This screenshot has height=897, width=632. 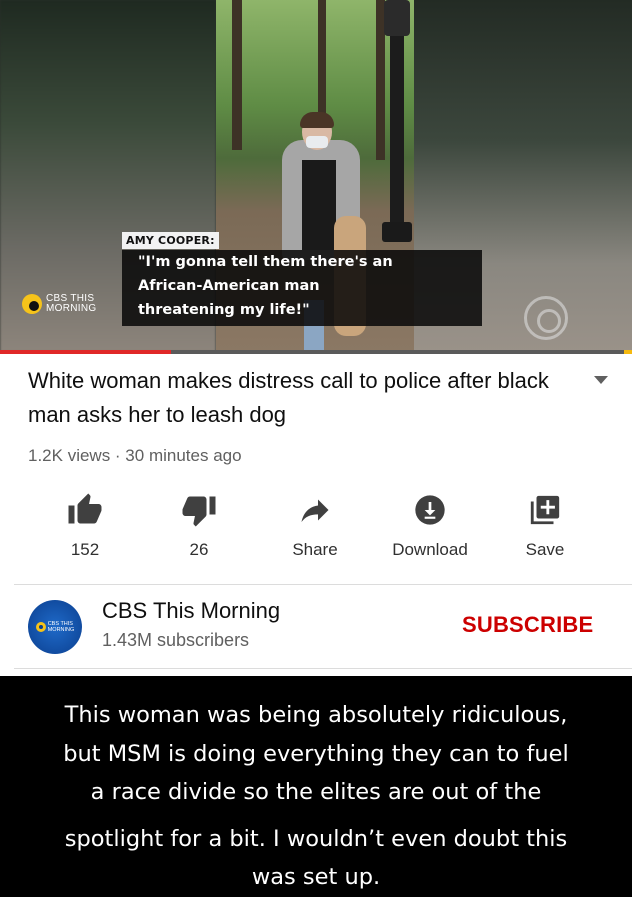 I want to click on dislike-button: 26, so click(x=199, y=525).